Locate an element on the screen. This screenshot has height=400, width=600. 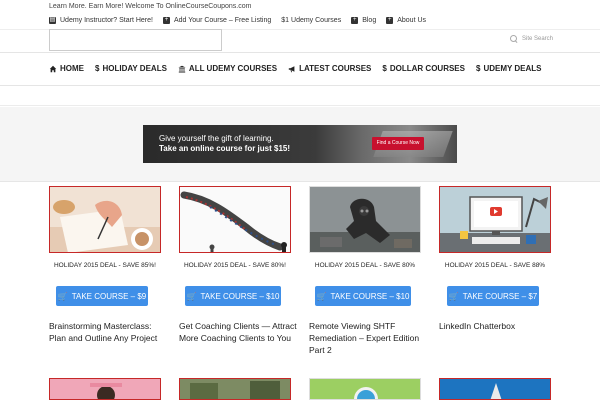
deal-label: HOLIDAY 2015 DEAL - SAVE 85%! is located at coordinates (104, 265).